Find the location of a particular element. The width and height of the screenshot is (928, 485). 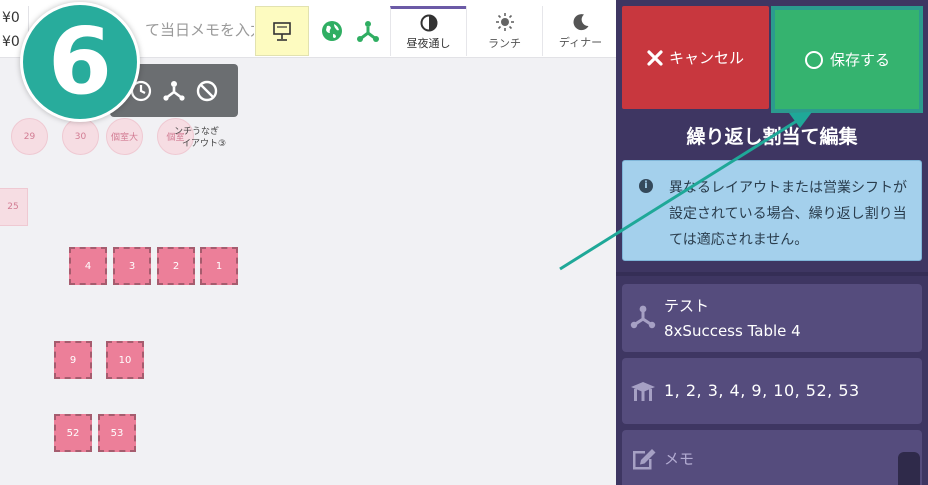

table-4: 4 is located at coordinates (88, 266).